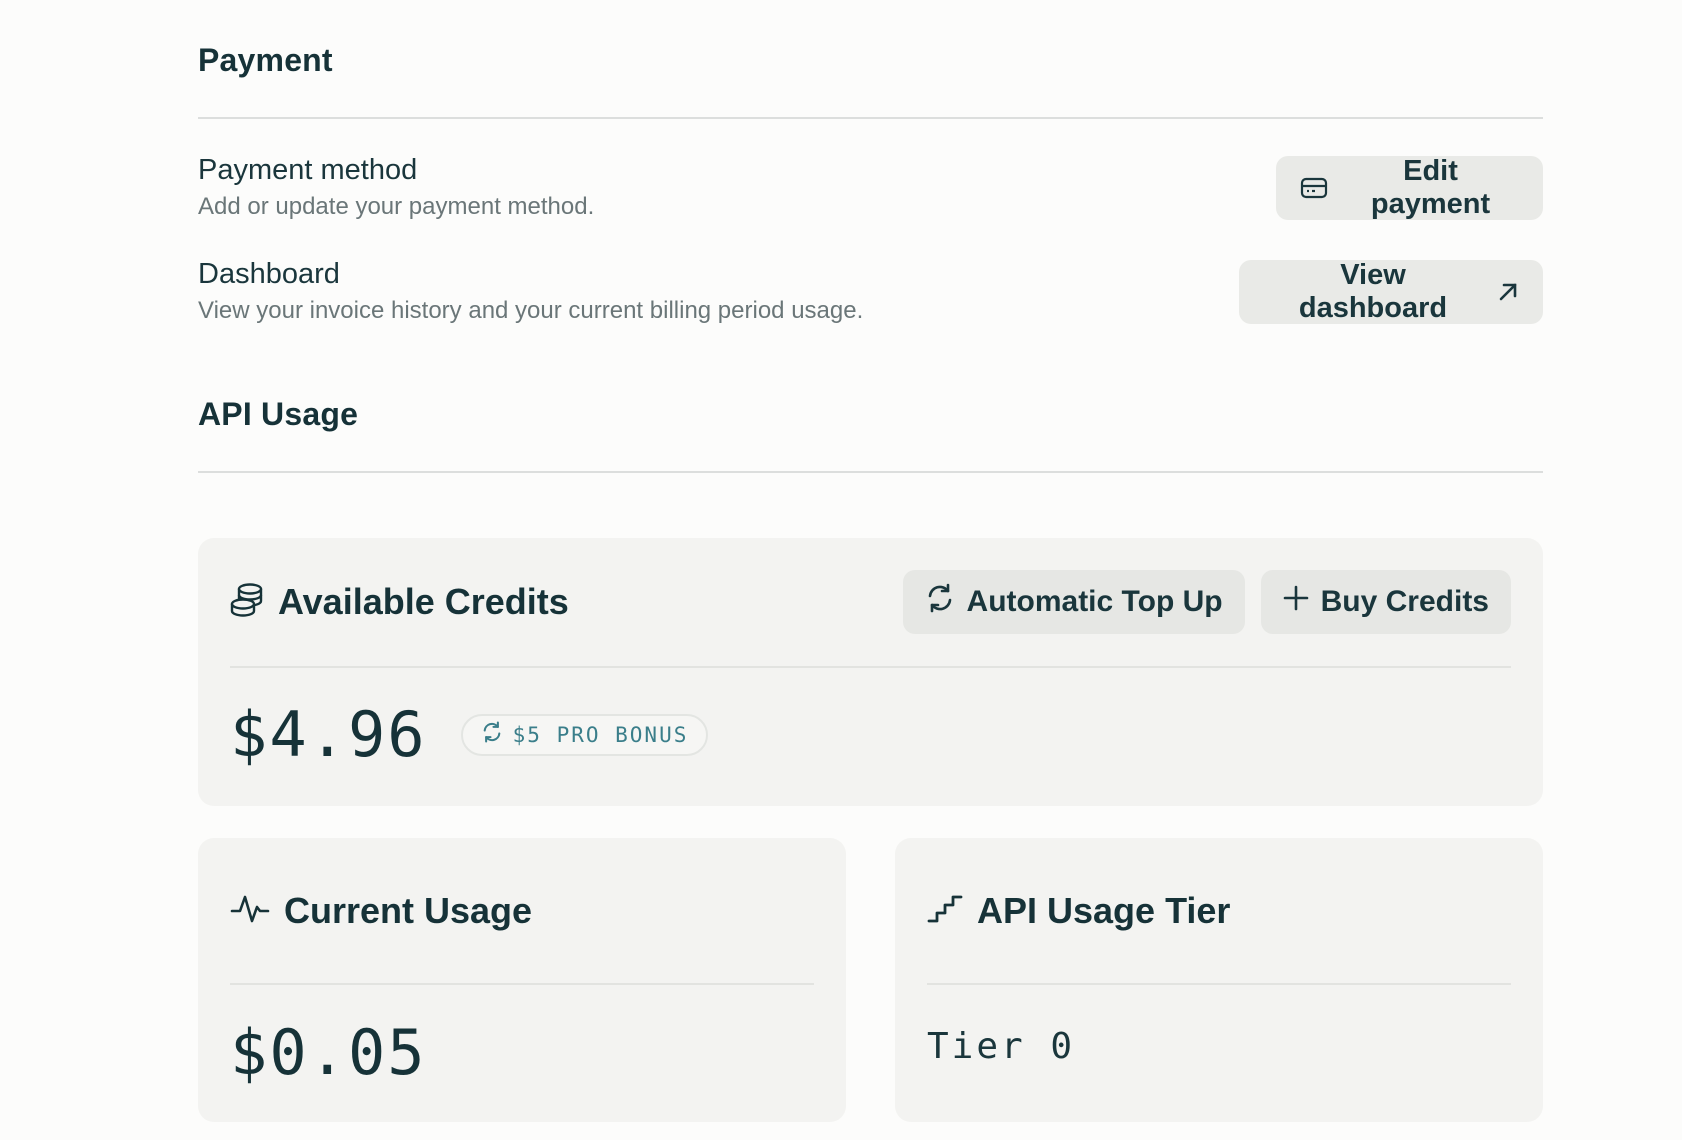  I want to click on current-usage-card: Current Usage $0.05, so click(522, 980).